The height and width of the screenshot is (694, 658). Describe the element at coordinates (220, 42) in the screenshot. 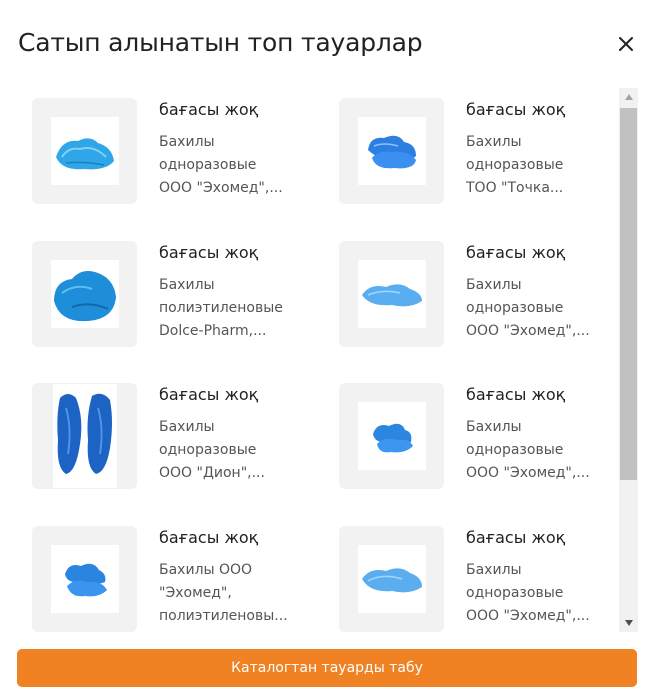

I see `modal-title: Сатып алынатын топ тауарлар` at that location.